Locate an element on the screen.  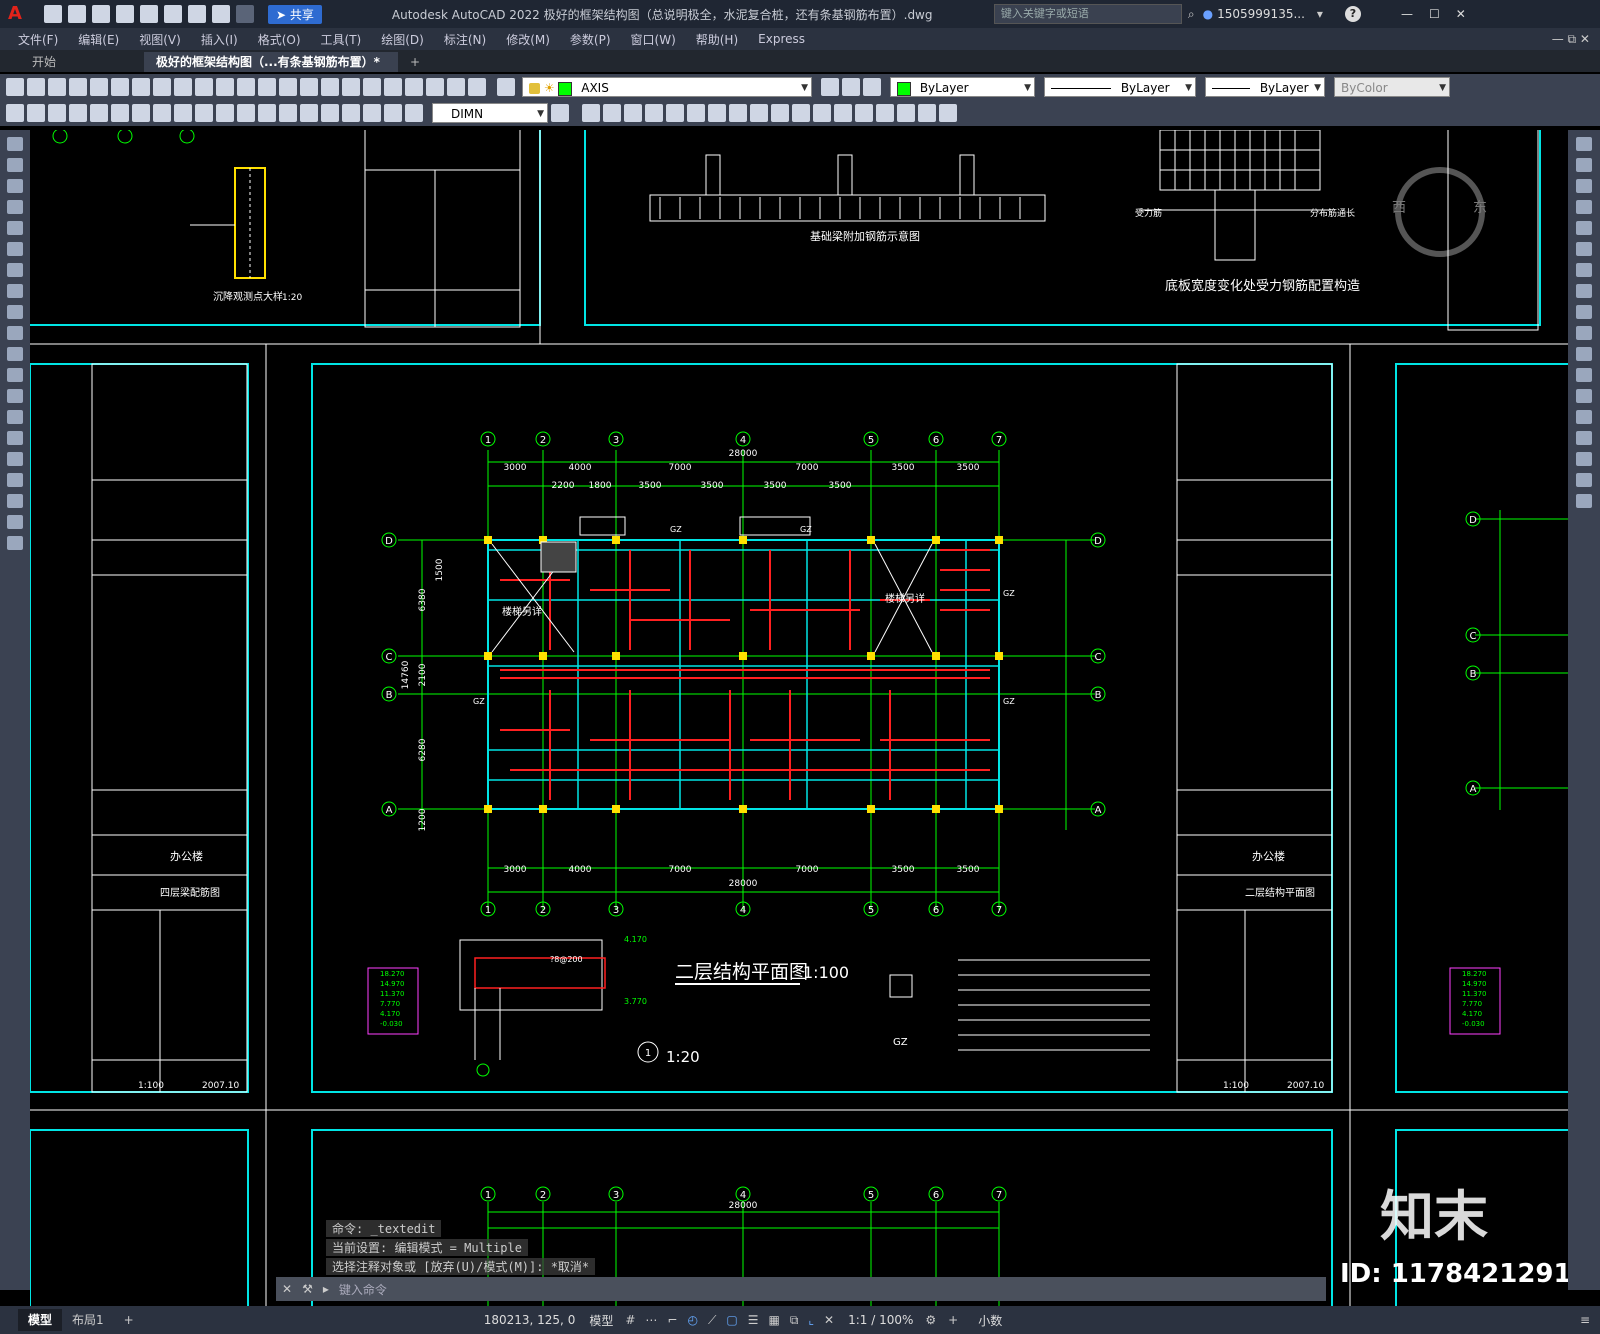
calc-icon is located at coordinates (456, 87).